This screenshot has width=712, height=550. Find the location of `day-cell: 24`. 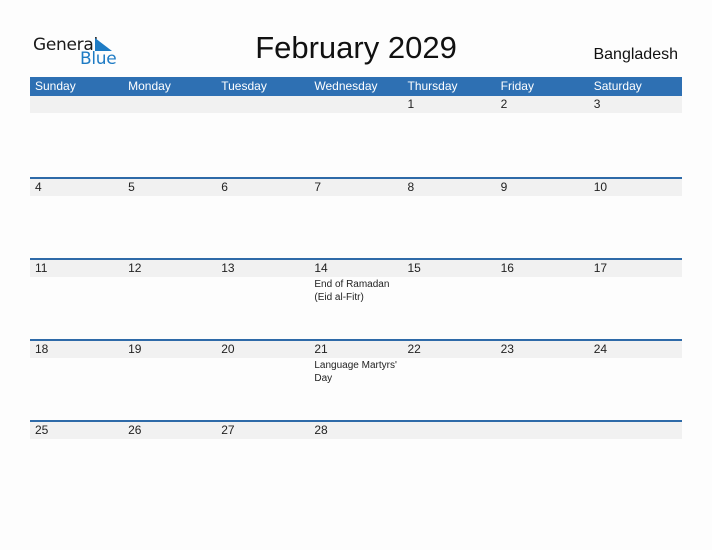

day-cell: 24 is located at coordinates (635, 380).